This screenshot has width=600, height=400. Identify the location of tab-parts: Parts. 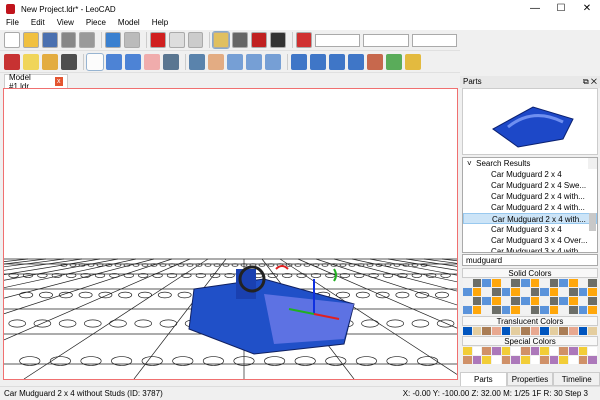
(483, 379).